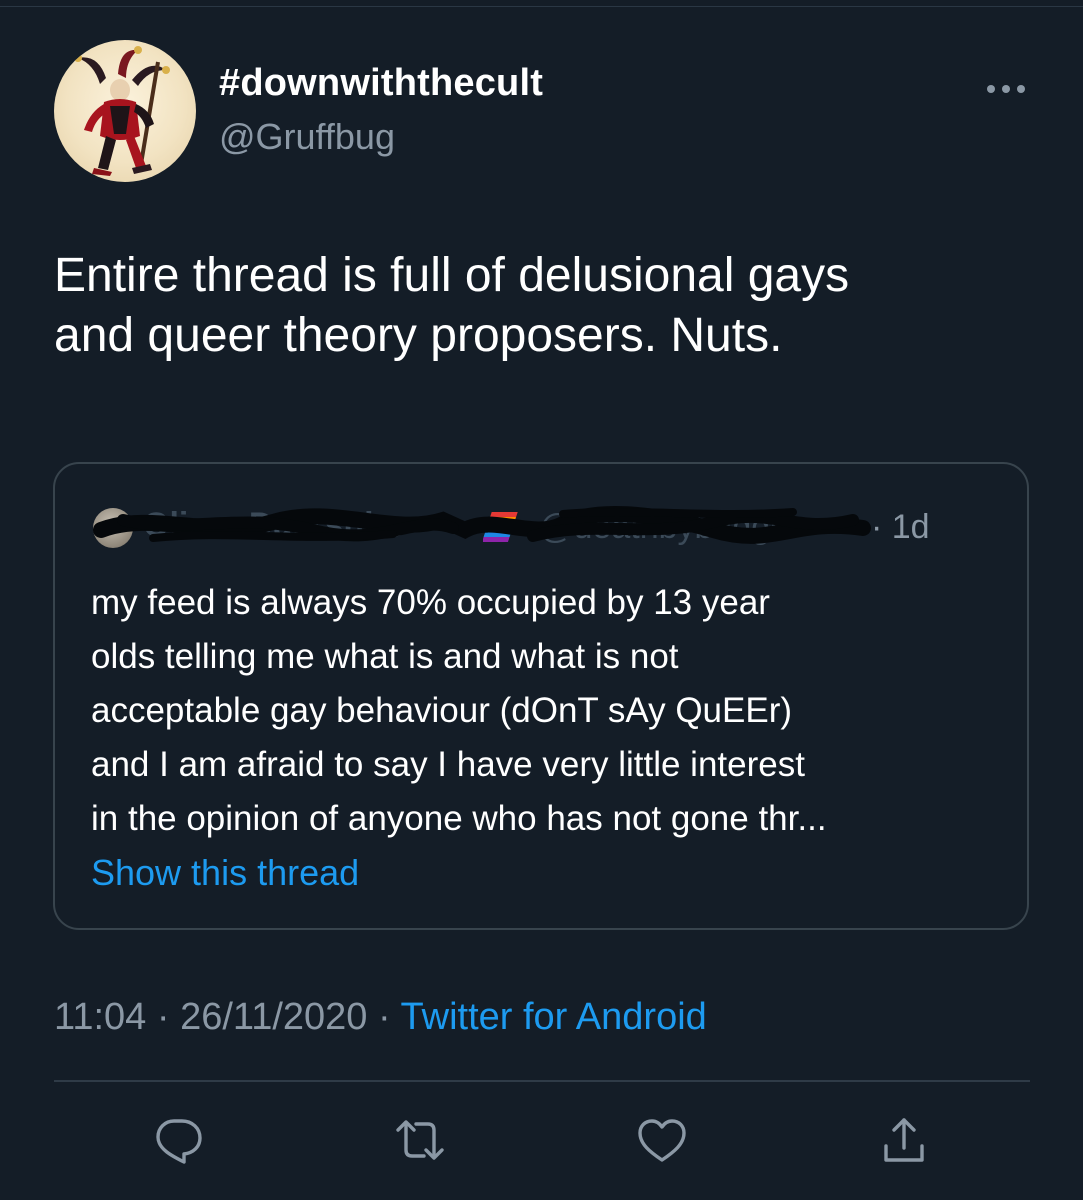 The height and width of the screenshot is (1200, 1083). I want to click on jester-avatar-icon, so click(122, 111).